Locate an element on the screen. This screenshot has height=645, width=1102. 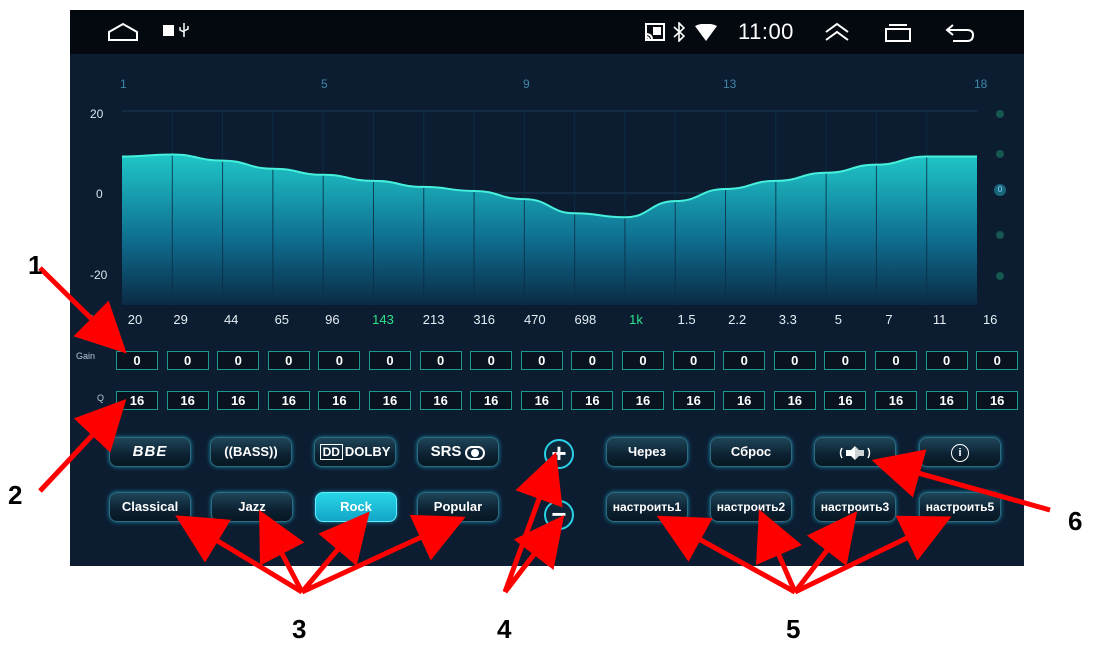
callout-1: 1 is located at coordinates (35, 265).